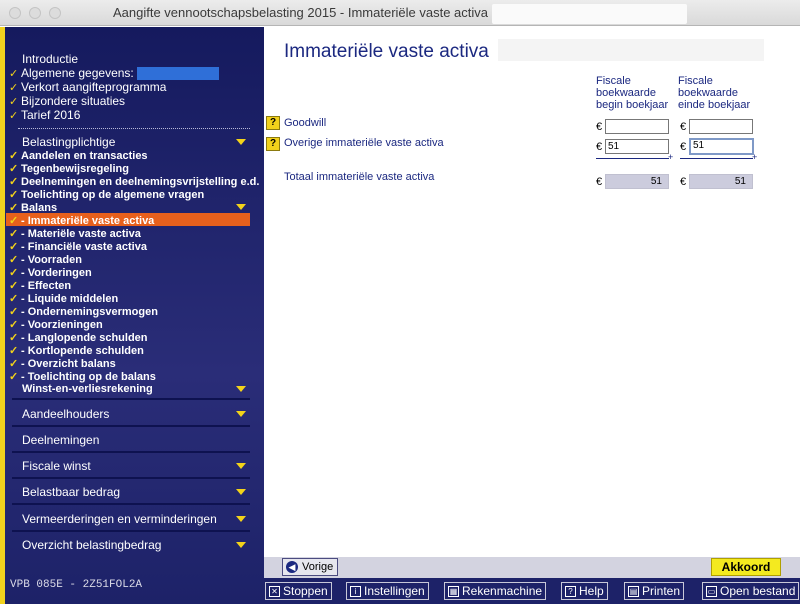 Image resolution: width=800 pixels, height=604 pixels. Describe the element at coordinates (56, 273) in the screenshot. I see `sidebar-item-label: - Vorderingen` at that location.